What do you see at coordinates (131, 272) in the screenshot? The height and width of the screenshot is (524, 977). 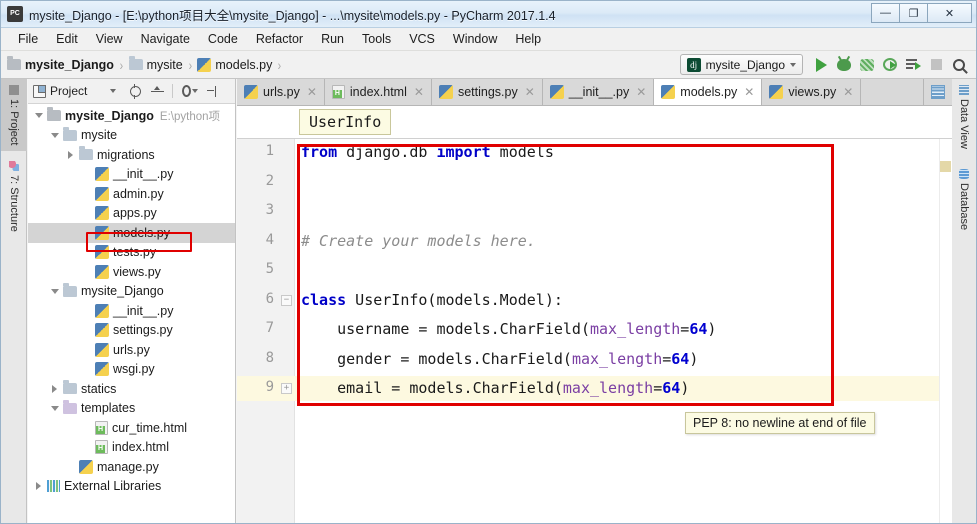 I see `tree-row: views.py` at bounding box center [131, 272].